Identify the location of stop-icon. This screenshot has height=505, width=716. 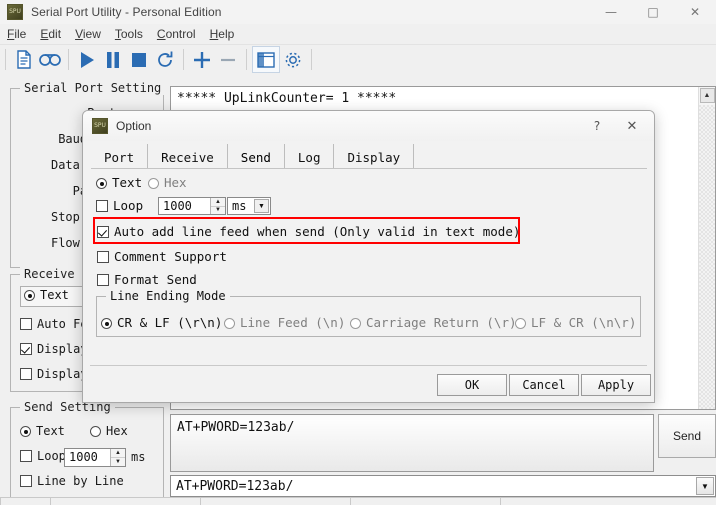
(139, 59).